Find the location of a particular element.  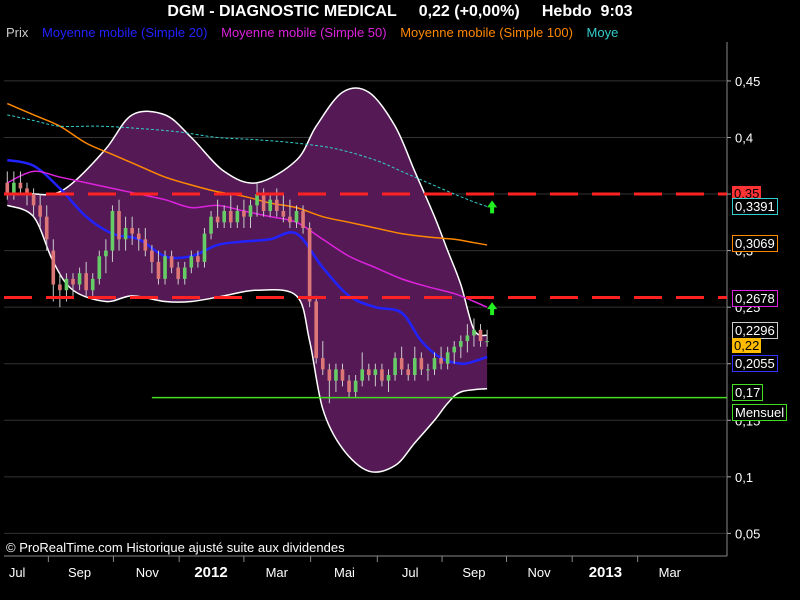

x-tick-label: Mai is located at coordinates (344, 572).